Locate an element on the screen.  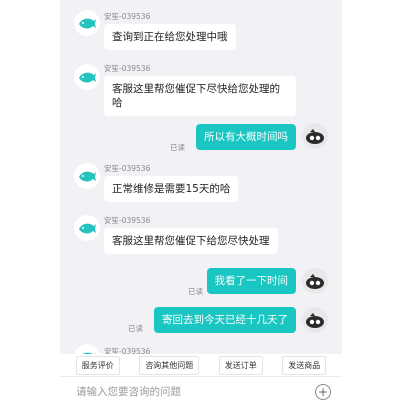
quick-actions-bar: 服务评价 咨询其他问题 发送订单 发送商品 is located at coordinates (201, 365).